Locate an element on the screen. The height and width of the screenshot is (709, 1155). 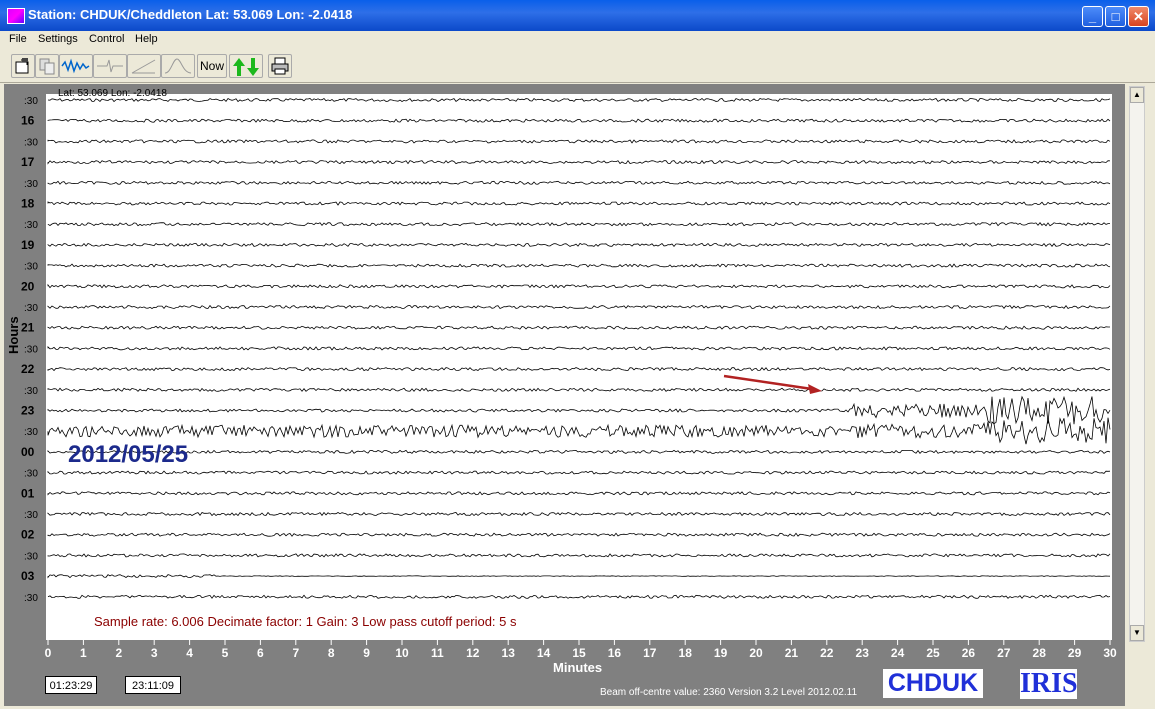
x-tick-label: 7 is located at coordinates (295, 653).